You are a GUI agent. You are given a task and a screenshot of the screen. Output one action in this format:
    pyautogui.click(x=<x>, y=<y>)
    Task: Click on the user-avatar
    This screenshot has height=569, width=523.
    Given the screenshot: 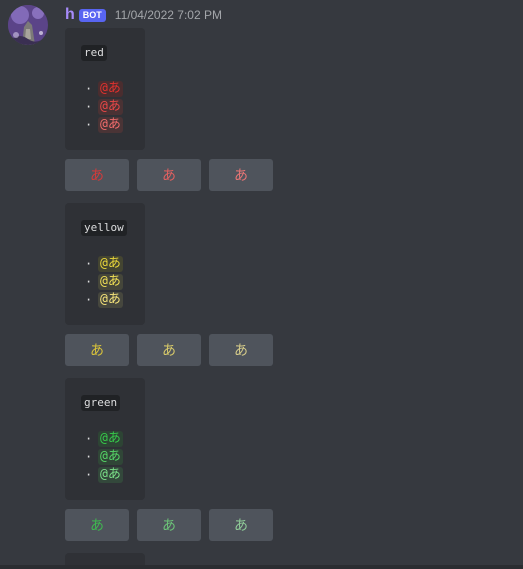 What is the action you would take?
    pyautogui.click(x=28, y=25)
    